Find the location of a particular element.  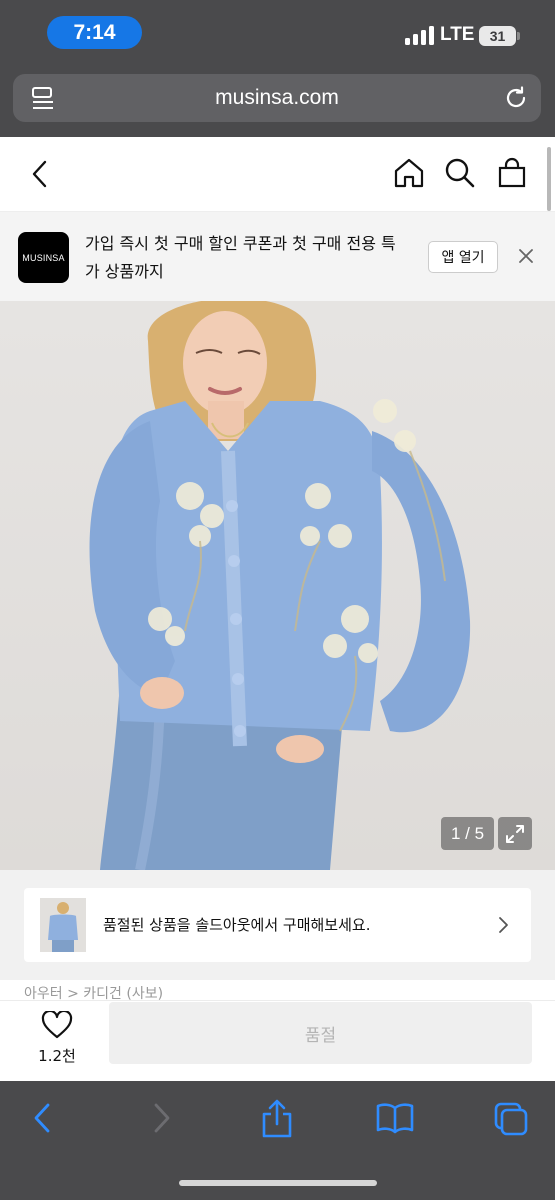

like-button: 1.2천 is located at coordinates (57, 1037).